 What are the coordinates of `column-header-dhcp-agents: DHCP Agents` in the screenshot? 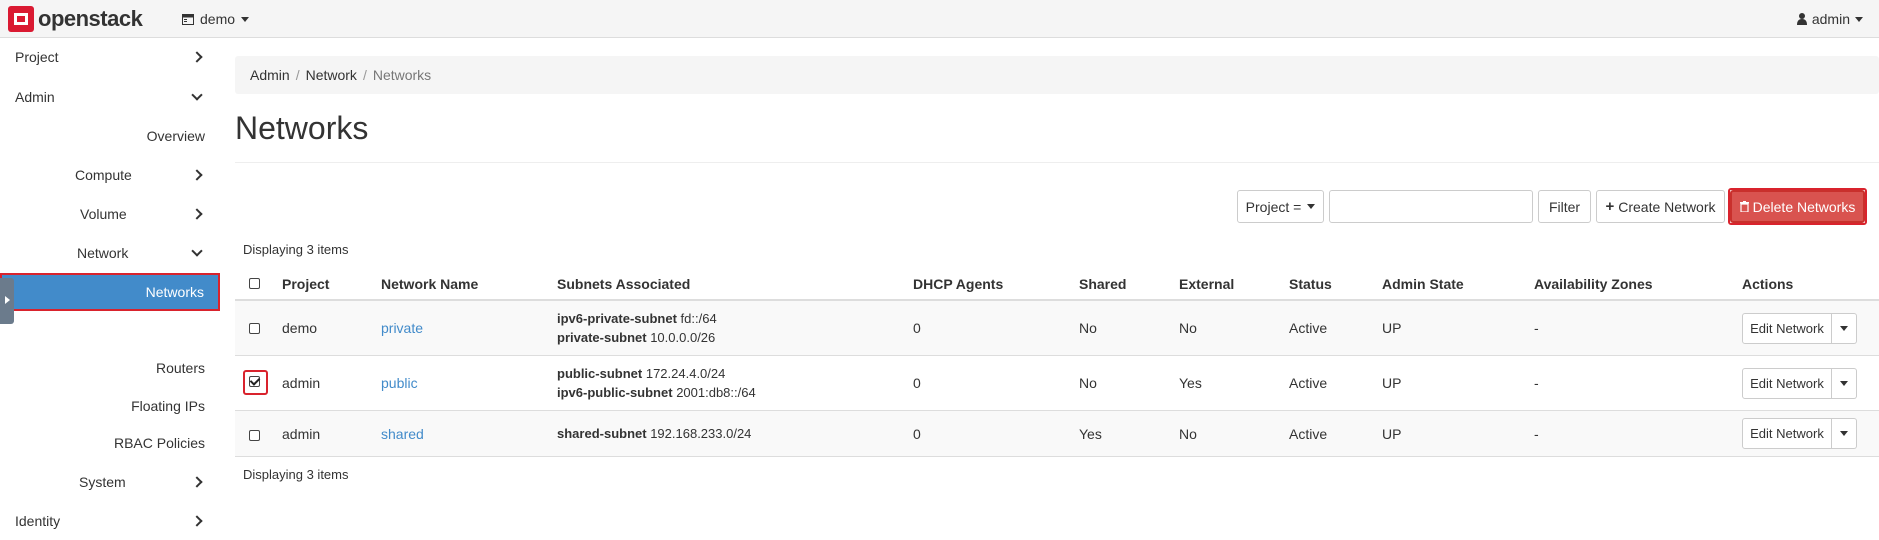 It's located at (958, 284).